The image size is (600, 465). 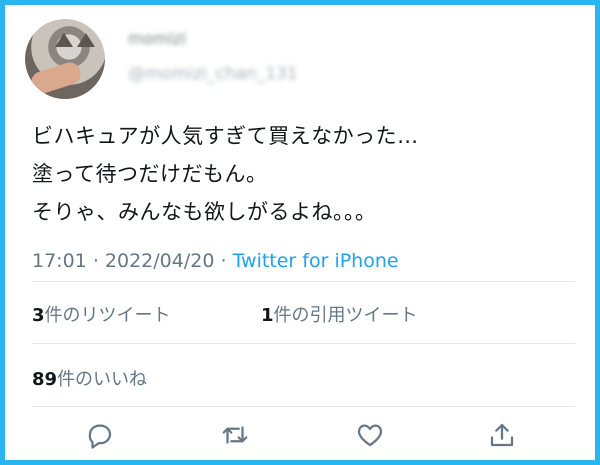 I want to click on avatar, so click(x=65, y=59).